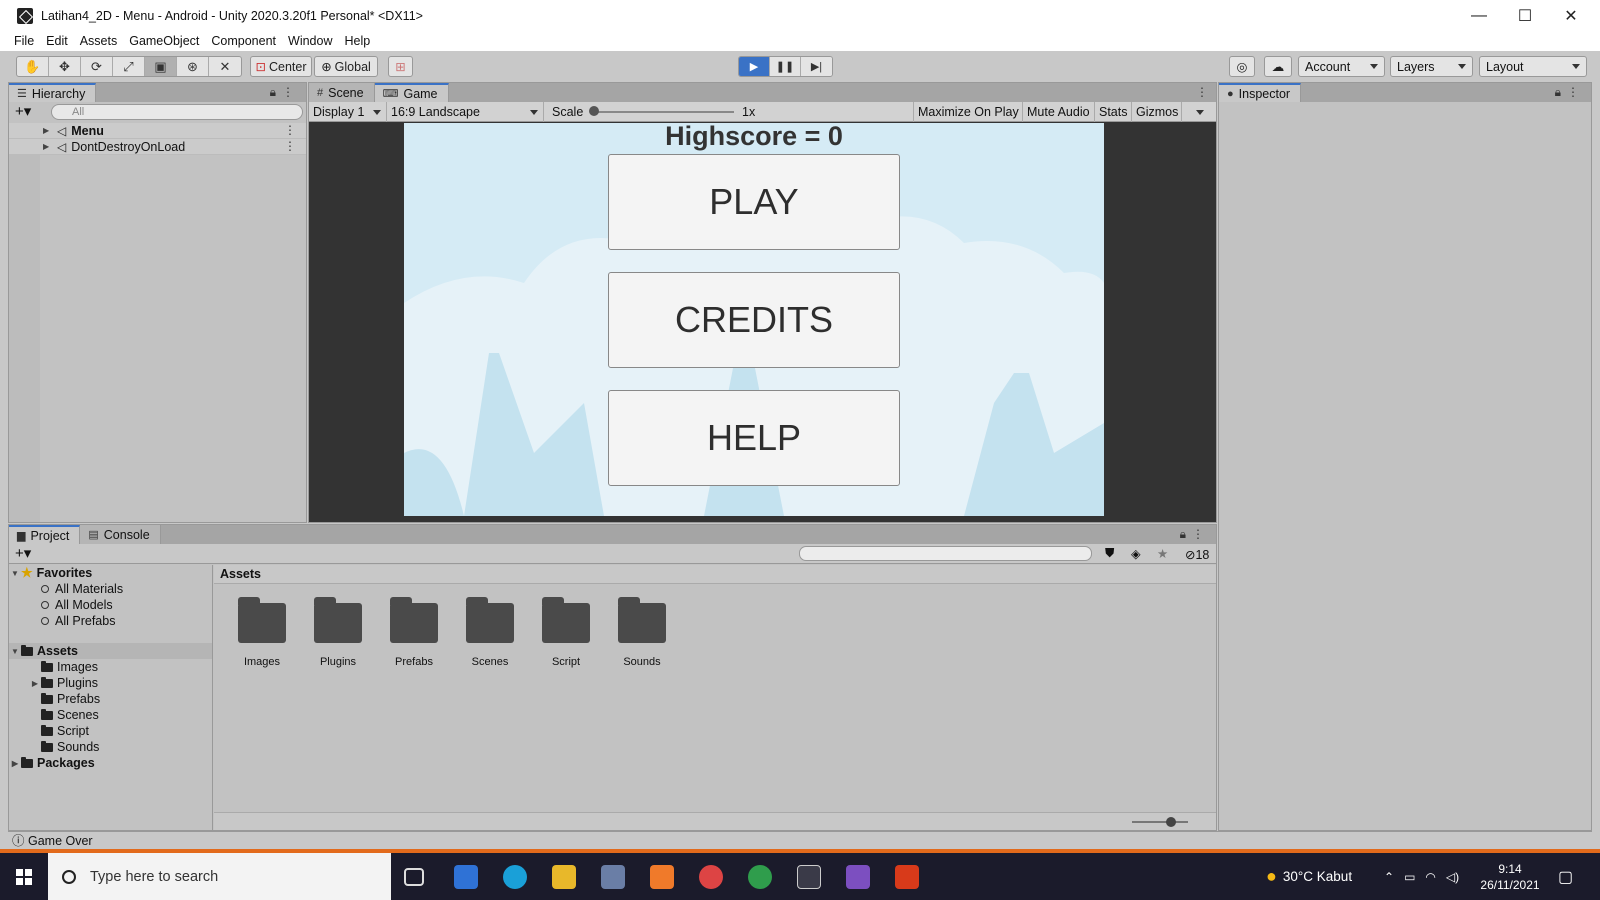  I want to click on favorite-star-icon: ★, so click(1162, 553).